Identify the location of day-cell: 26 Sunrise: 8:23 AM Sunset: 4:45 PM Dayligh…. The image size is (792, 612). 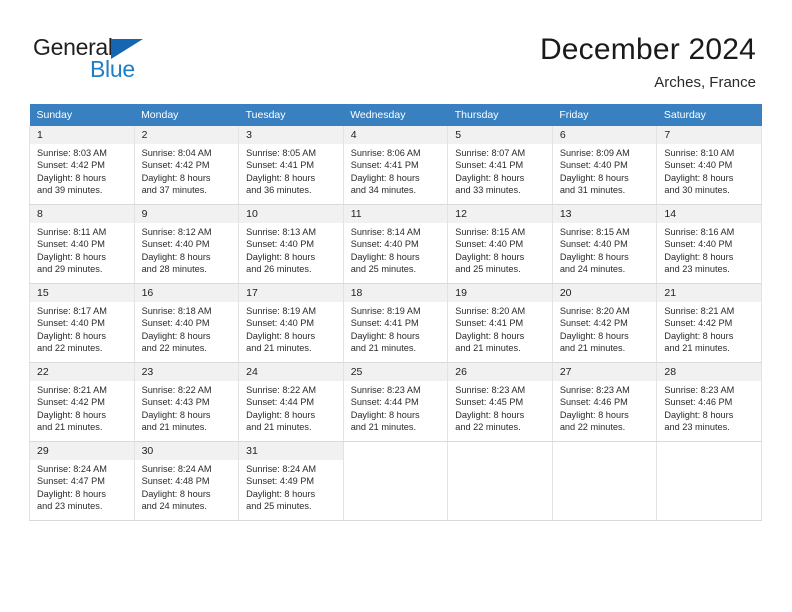
(500, 402).